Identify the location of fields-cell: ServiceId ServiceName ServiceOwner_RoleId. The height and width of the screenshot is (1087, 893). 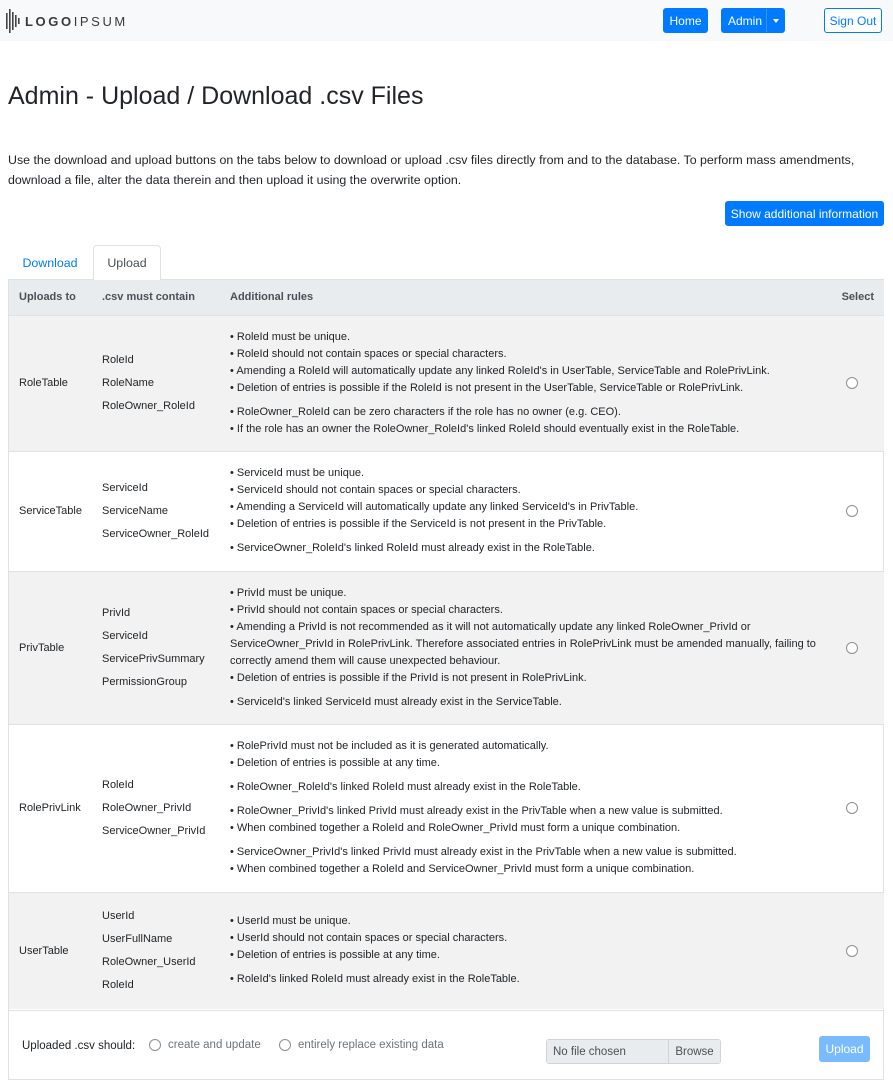
(156, 511).